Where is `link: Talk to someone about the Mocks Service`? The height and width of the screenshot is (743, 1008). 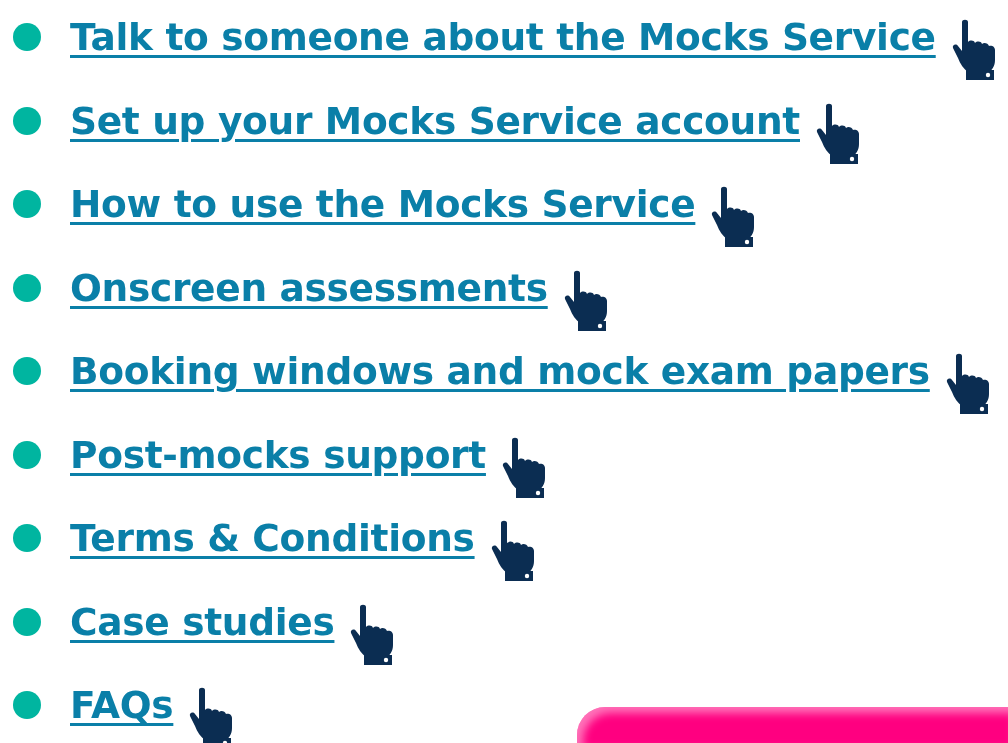
link: Talk to someone about the Mocks Service is located at coordinates (503, 37).